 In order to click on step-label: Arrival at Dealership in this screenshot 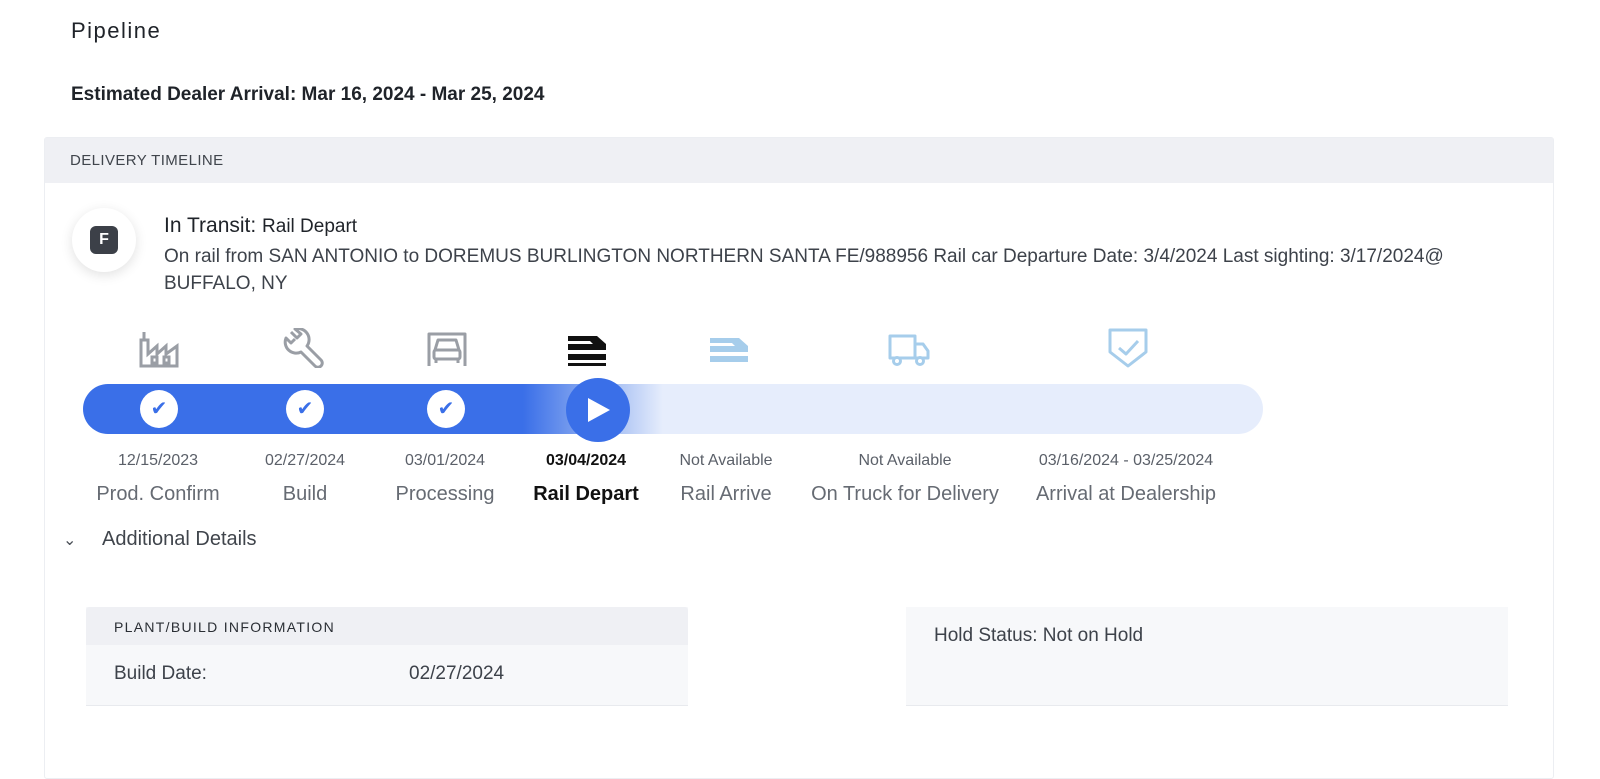, I will do `click(1126, 494)`.